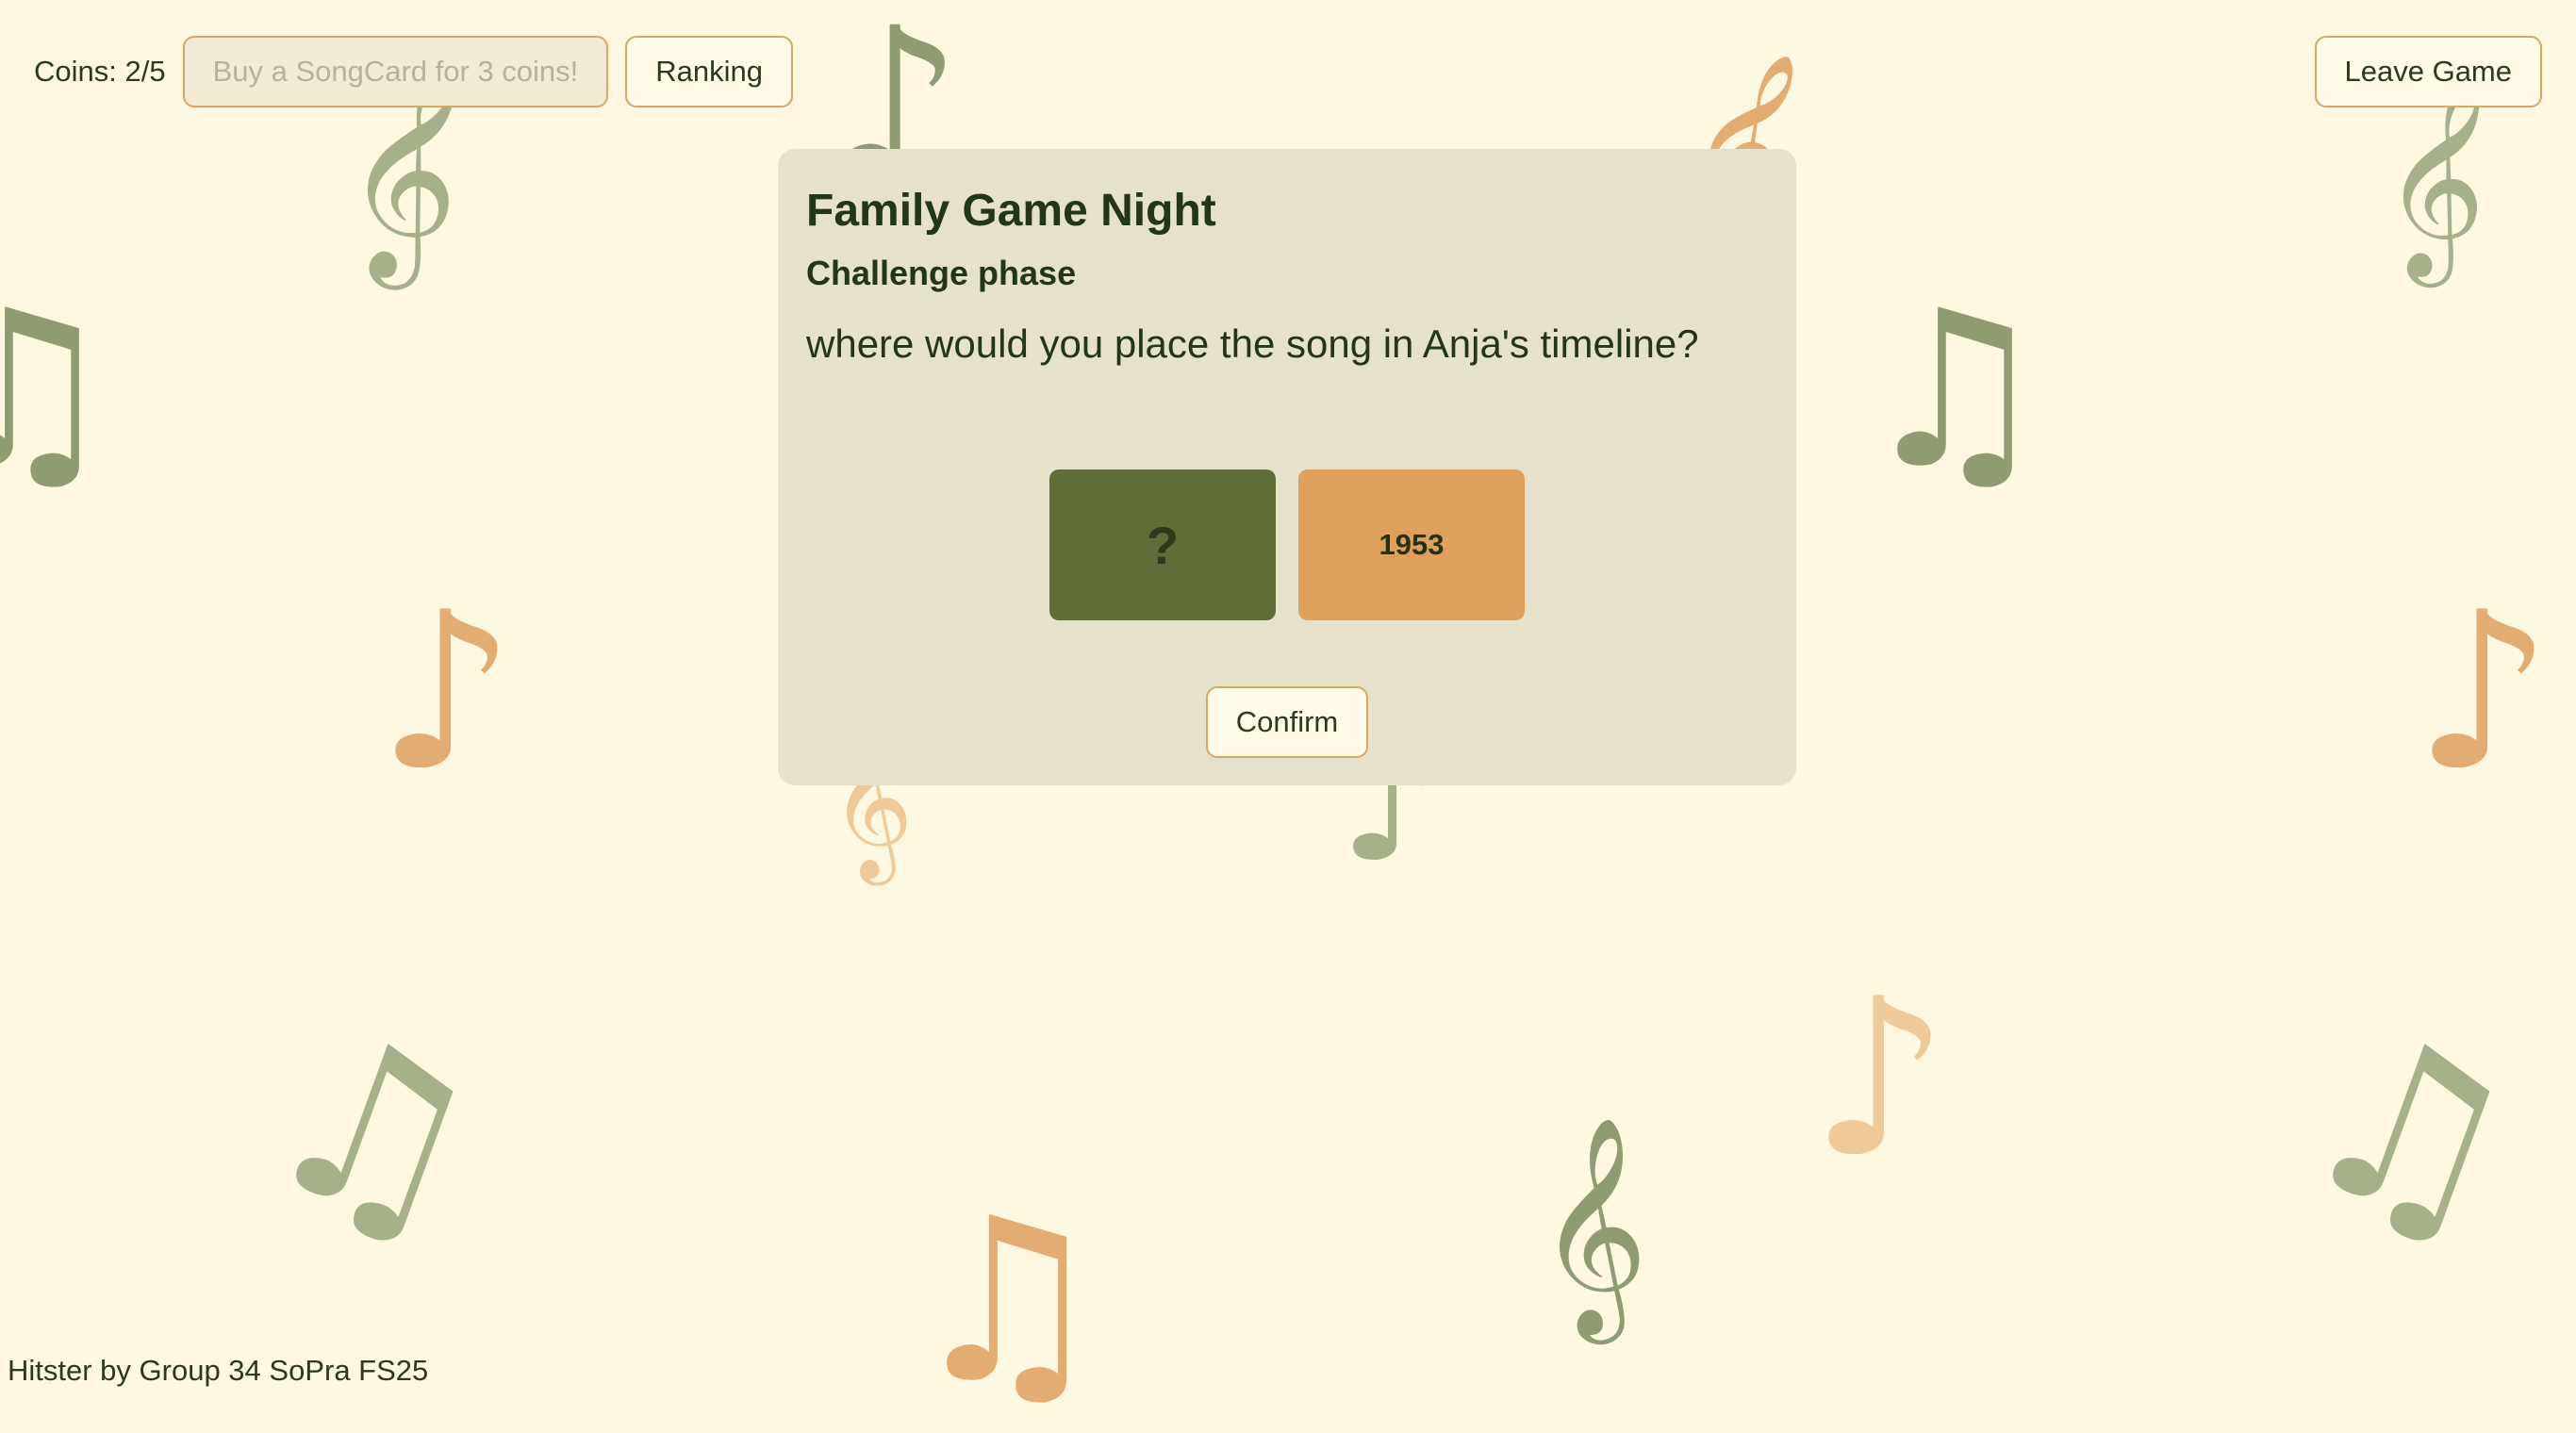  Describe the element at coordinates (395, 71) in the screenshot. I see `buy-songcard-button: Buy a SongCard for 3 coins!` at that location.